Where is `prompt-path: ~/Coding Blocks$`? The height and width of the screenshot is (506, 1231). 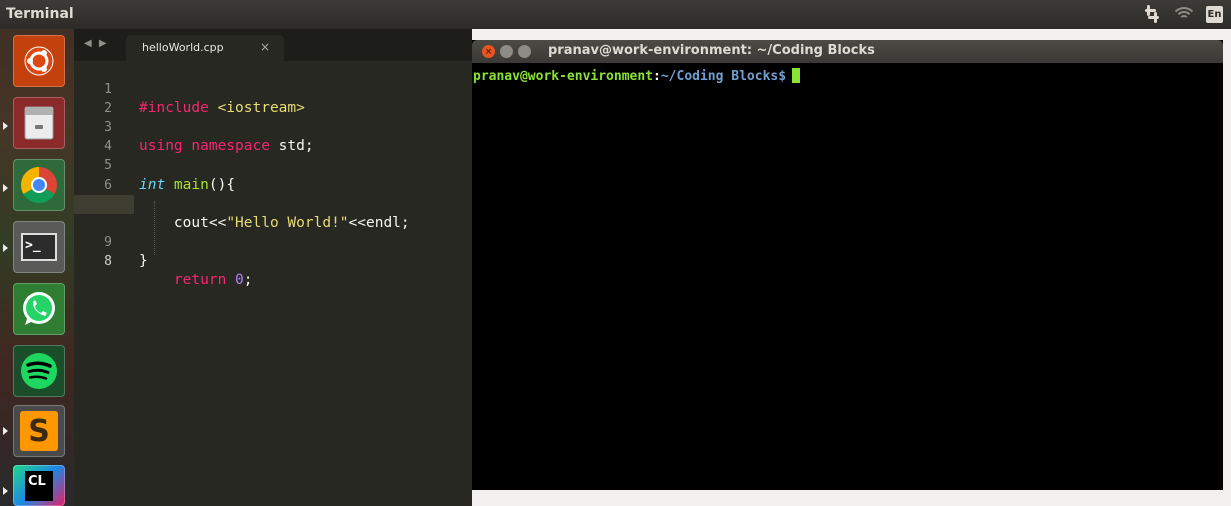
prompt-path: ~/Coding Blocks$ is located at coordinates (723, 76).